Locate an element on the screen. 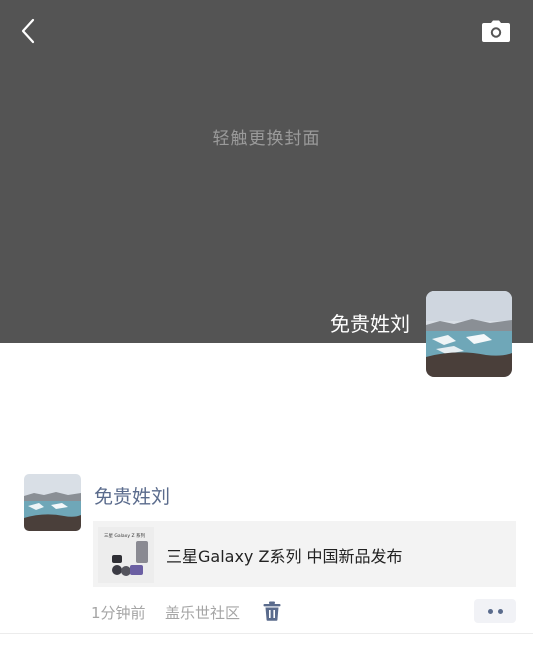 The width and height of the screenshot is (533, 650). link-thumbnail: 三星 Galaxy Z 系列 is located at coordinates (126, 555).